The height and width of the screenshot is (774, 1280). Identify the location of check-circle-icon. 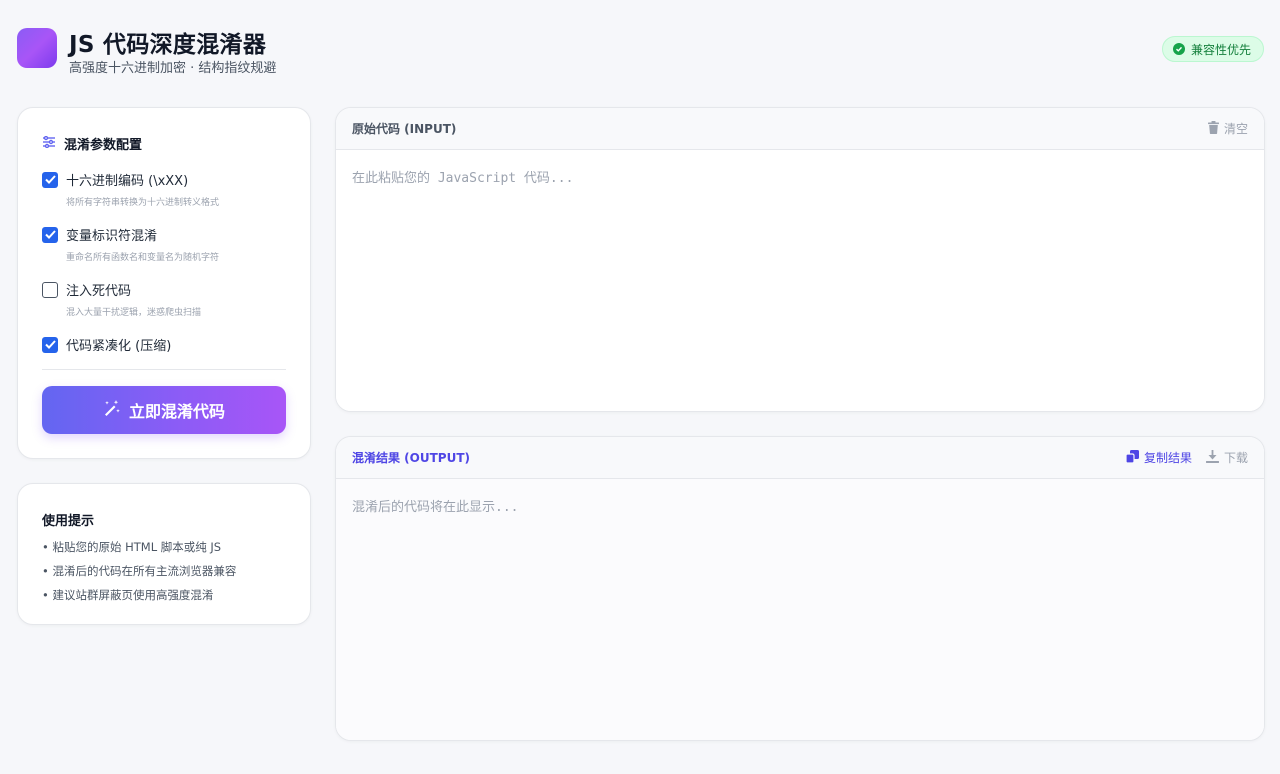
(1178, 49).